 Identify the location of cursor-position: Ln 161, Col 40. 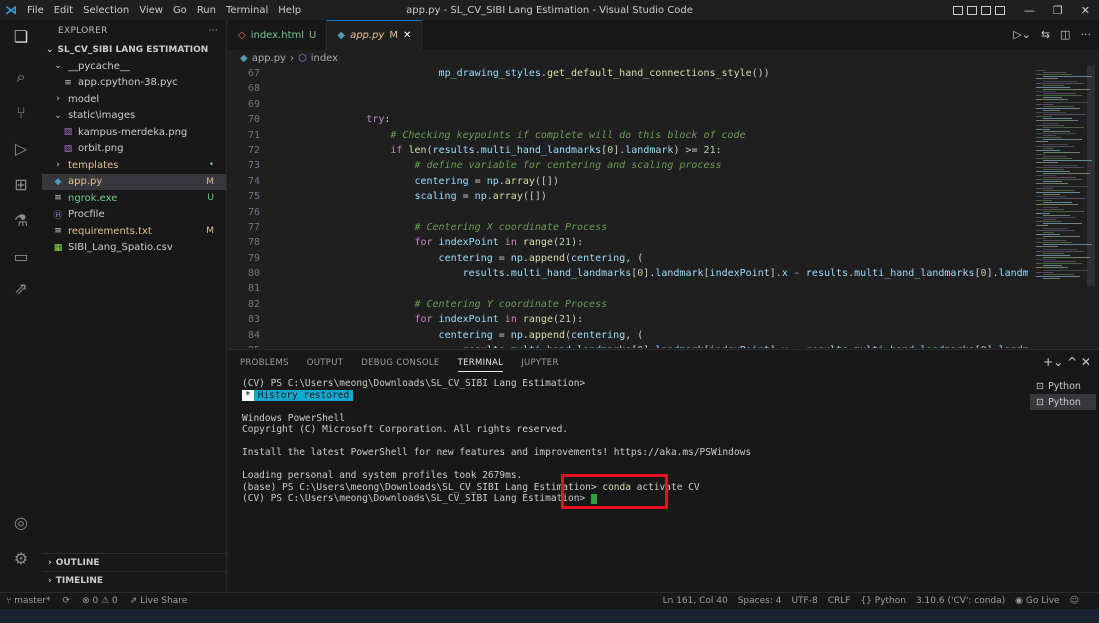
(695, 601).